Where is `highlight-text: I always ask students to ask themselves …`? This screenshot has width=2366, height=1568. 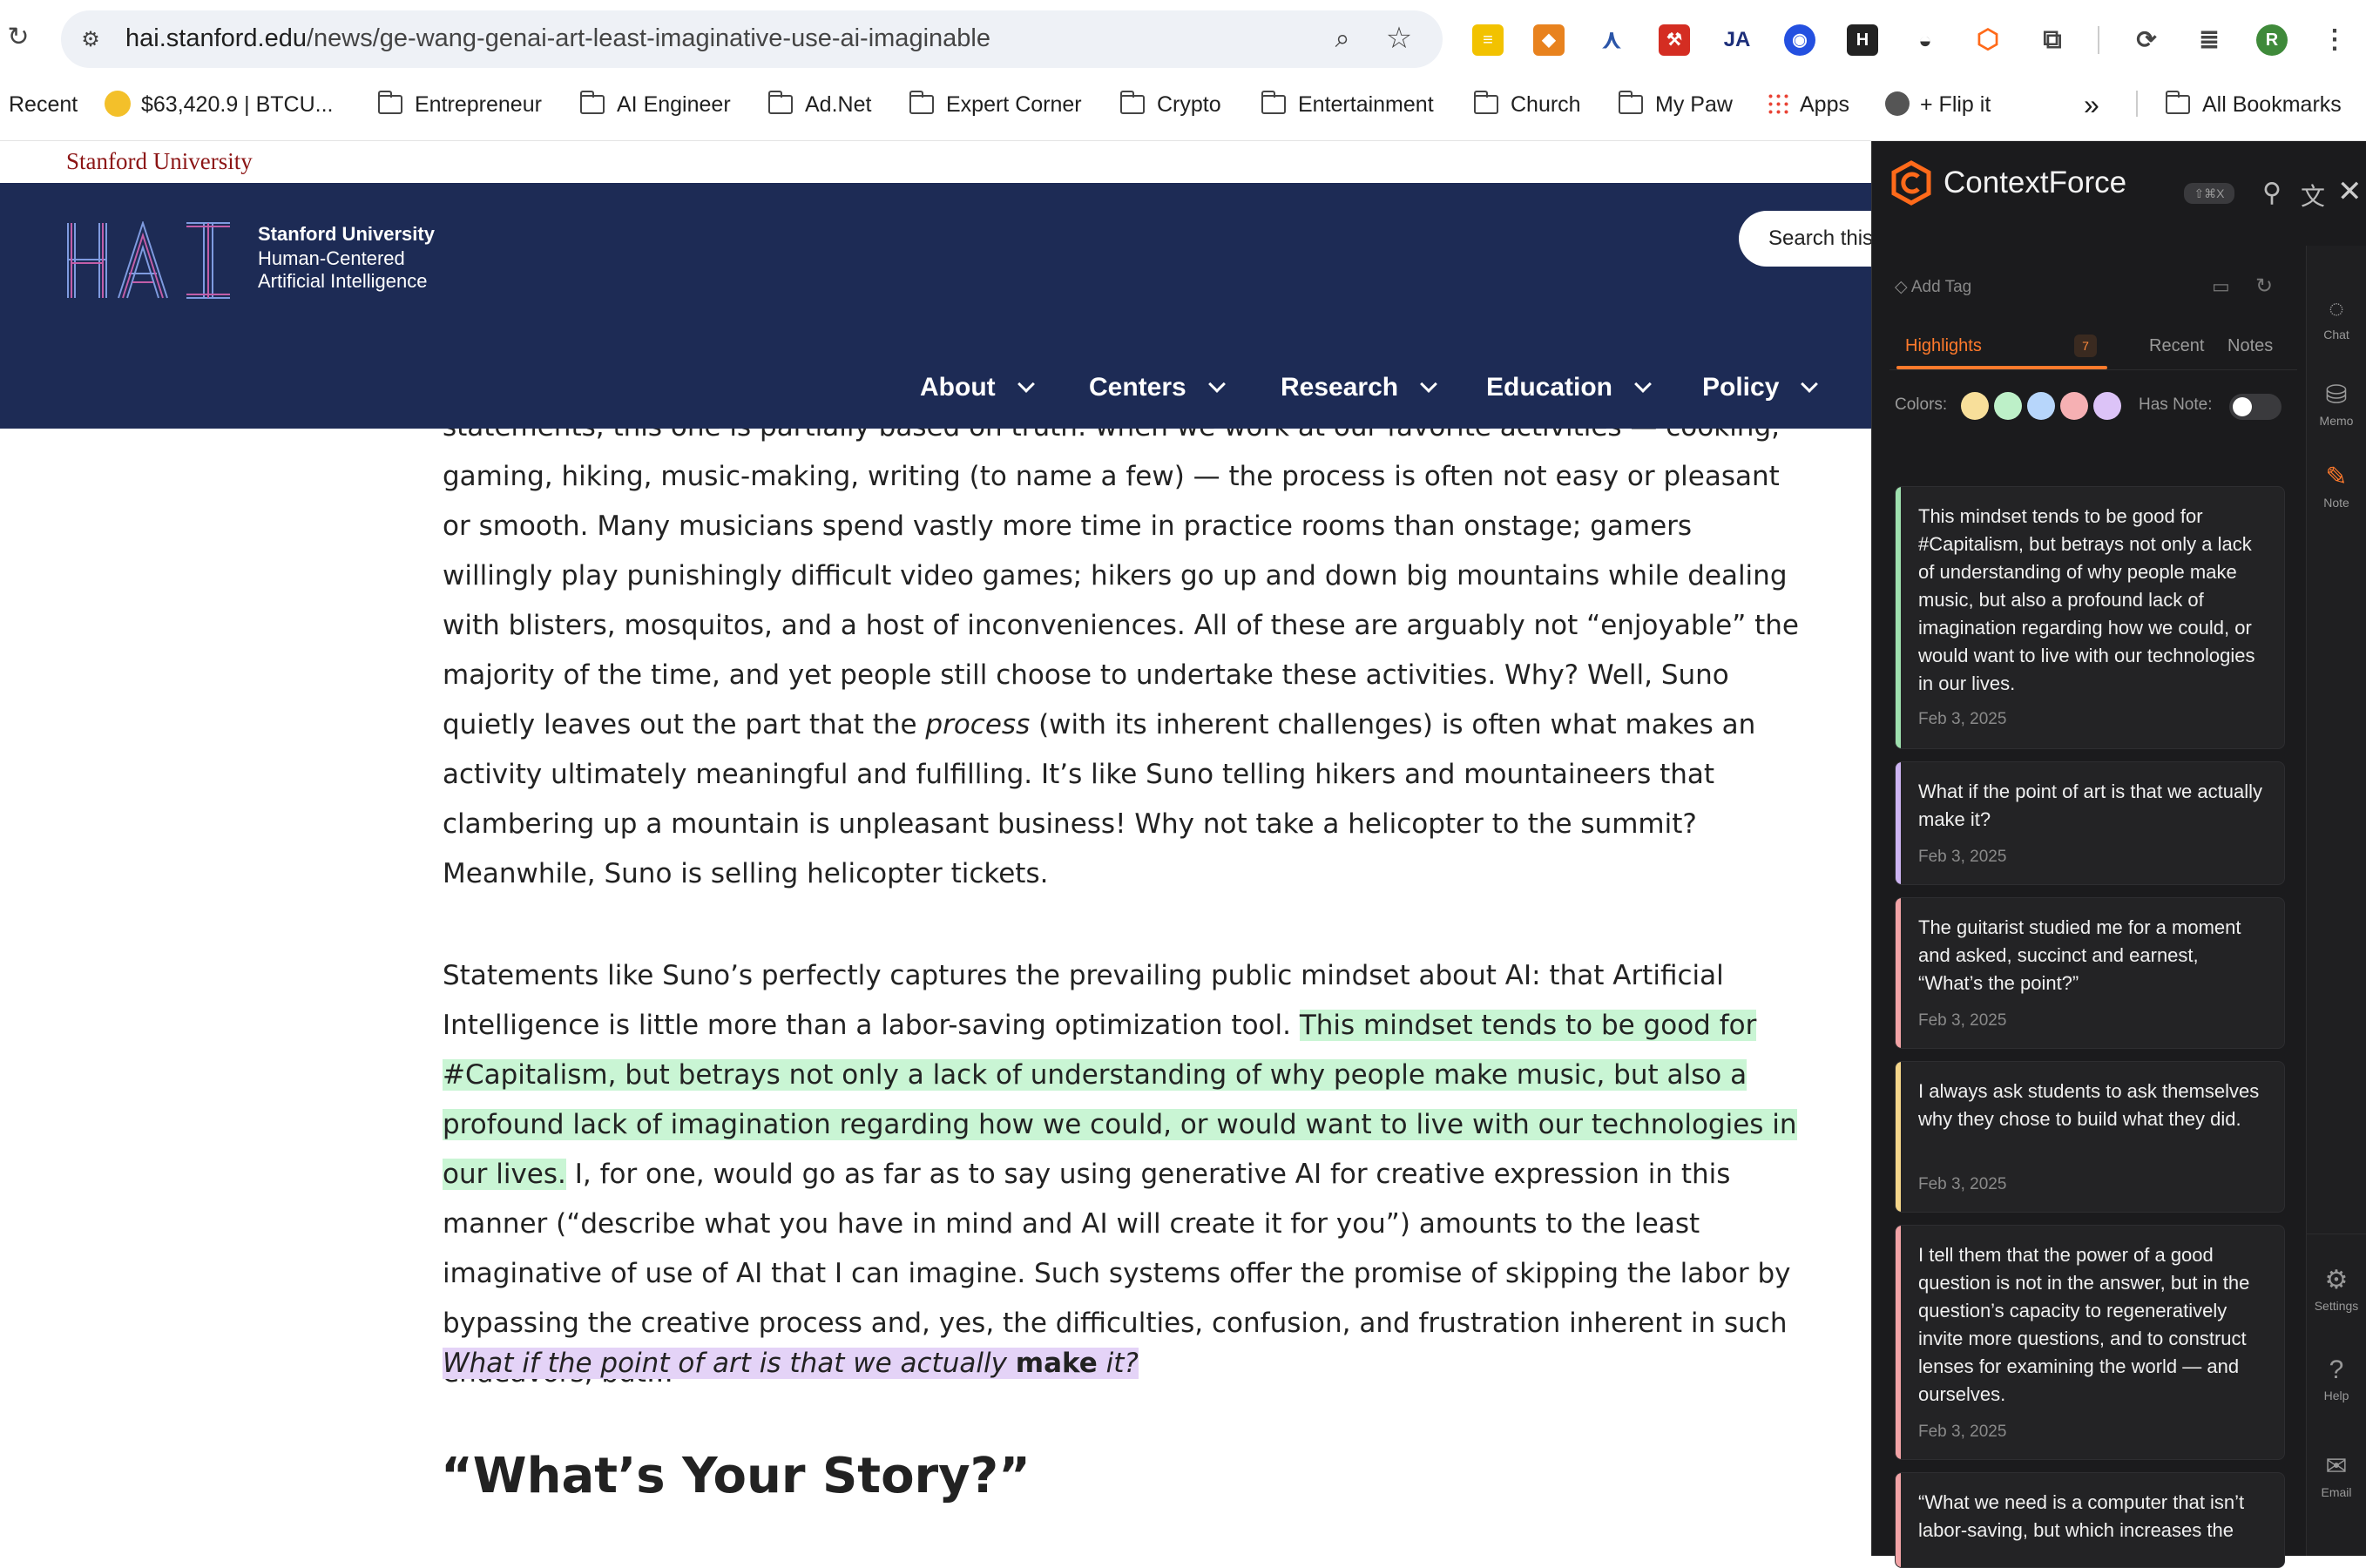 highlight-text: I always ask students to ask themselves … is located at coordinates (2089, 1105).